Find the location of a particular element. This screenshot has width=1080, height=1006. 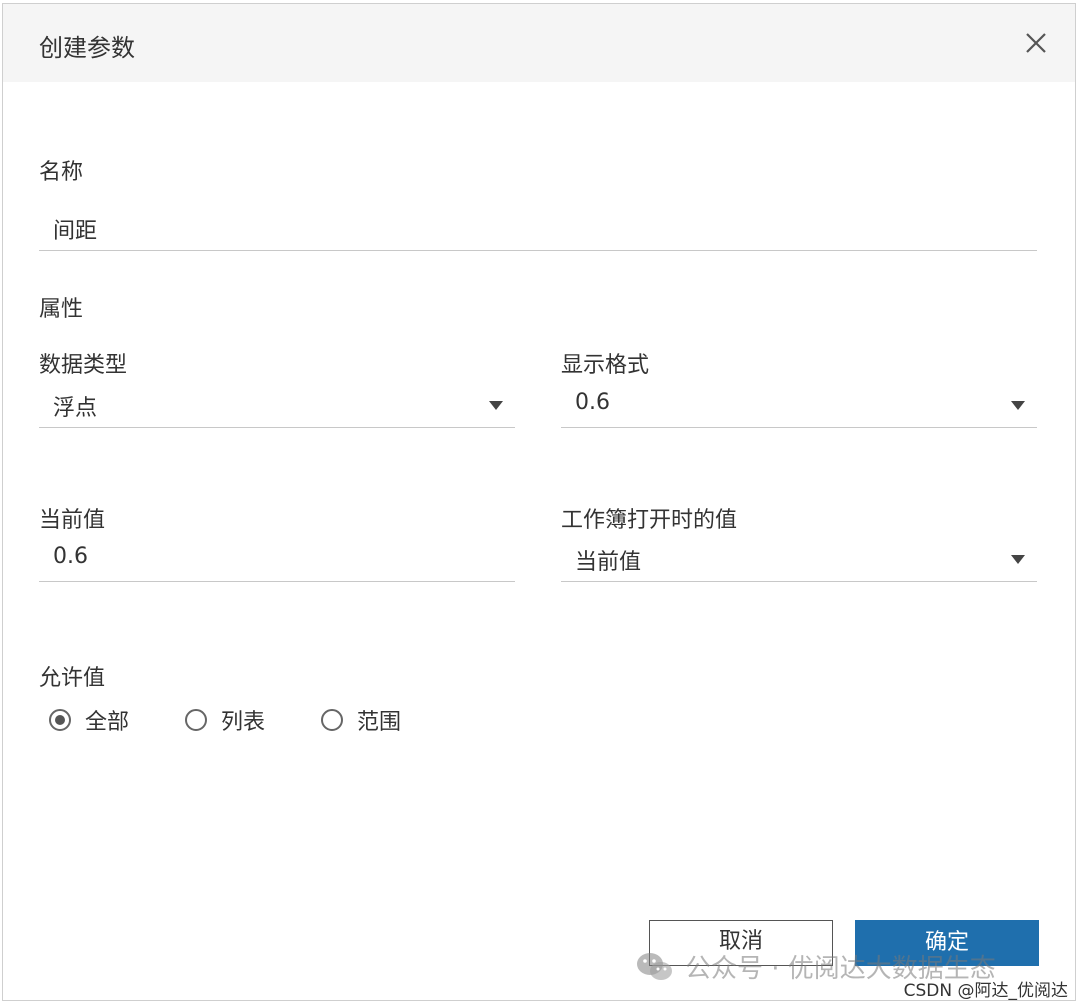

radio-checked-icon is located at coordinates (60, 720).